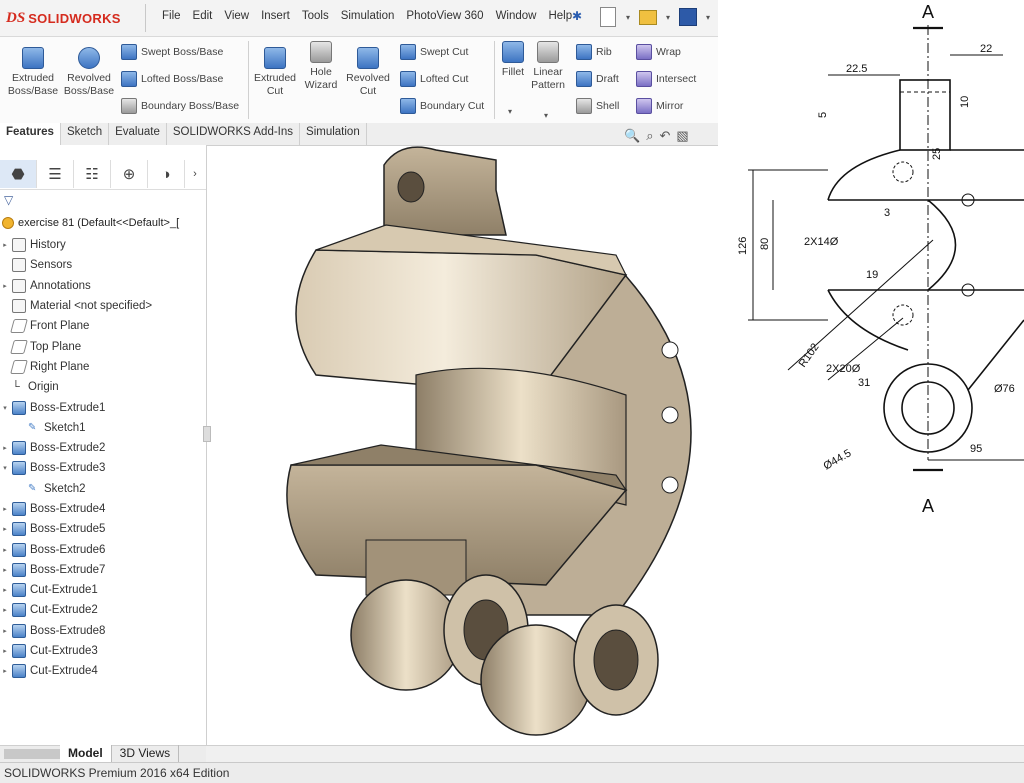 The height and width of the screenshot is (783, 1024). What do you see at coordinates (275, 16) in the screenshot?
I see `menu-insert: Insert` at bounding box center [275, 16].